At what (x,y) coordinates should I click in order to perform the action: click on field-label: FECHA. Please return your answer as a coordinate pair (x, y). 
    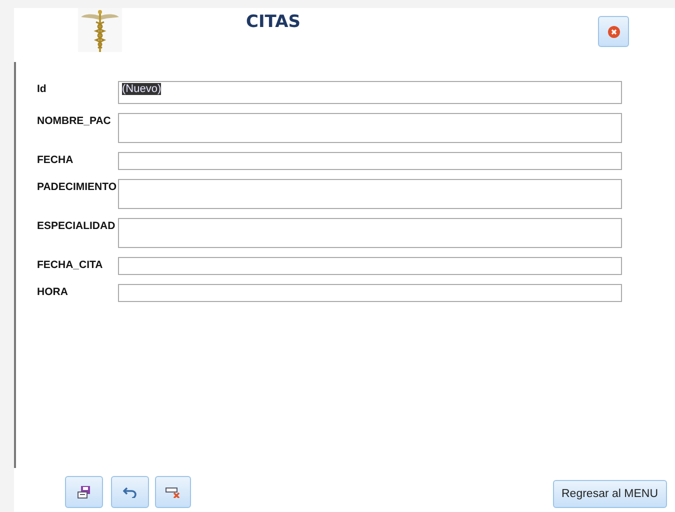
    Looking at the image, I should click on (55, 159).